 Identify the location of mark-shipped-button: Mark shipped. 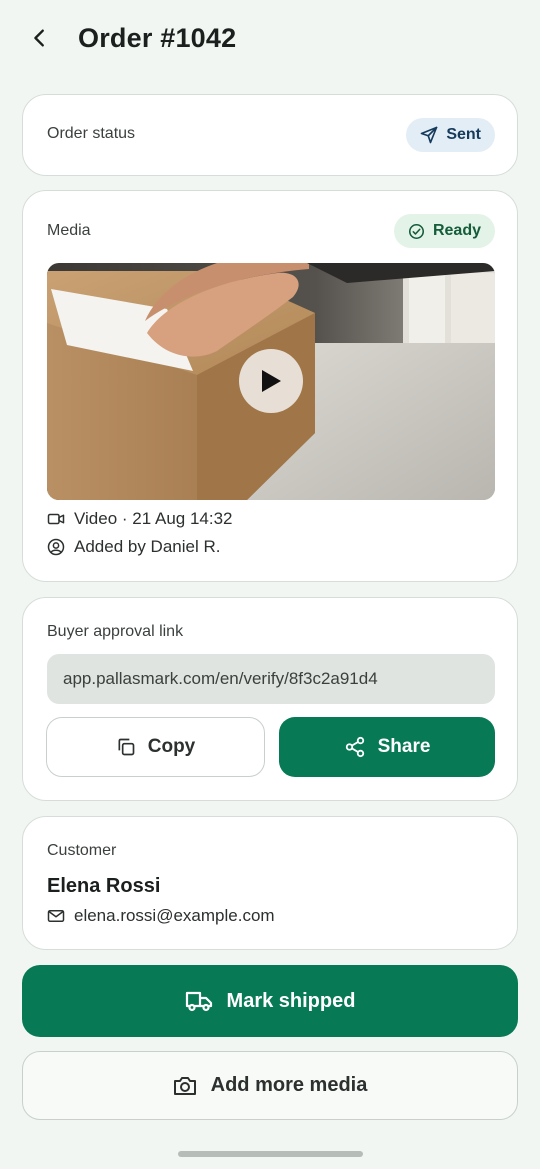
(270, 1001).